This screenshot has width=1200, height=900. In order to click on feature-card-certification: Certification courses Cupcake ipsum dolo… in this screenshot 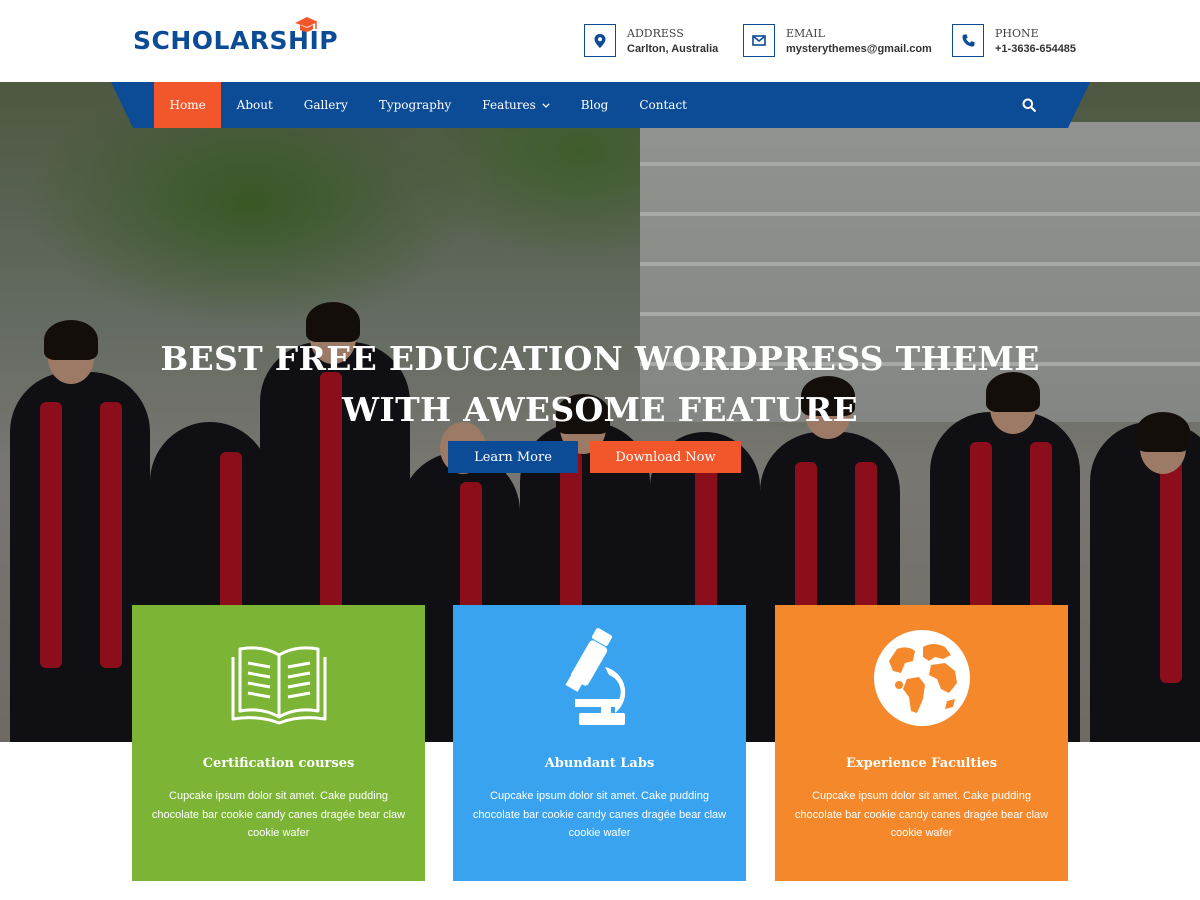, I will do `click(278, 743)`.